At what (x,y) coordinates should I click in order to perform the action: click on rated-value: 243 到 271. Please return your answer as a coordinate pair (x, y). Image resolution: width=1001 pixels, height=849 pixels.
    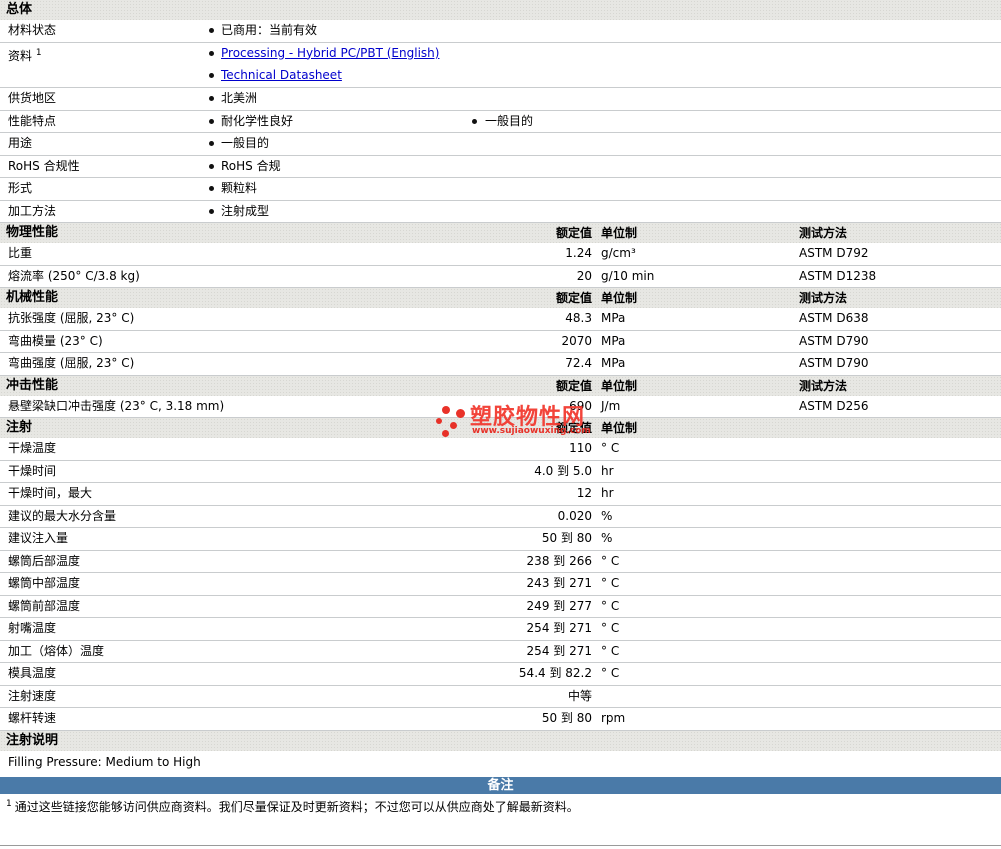
    Looking at the image, I should click on (559, 583).